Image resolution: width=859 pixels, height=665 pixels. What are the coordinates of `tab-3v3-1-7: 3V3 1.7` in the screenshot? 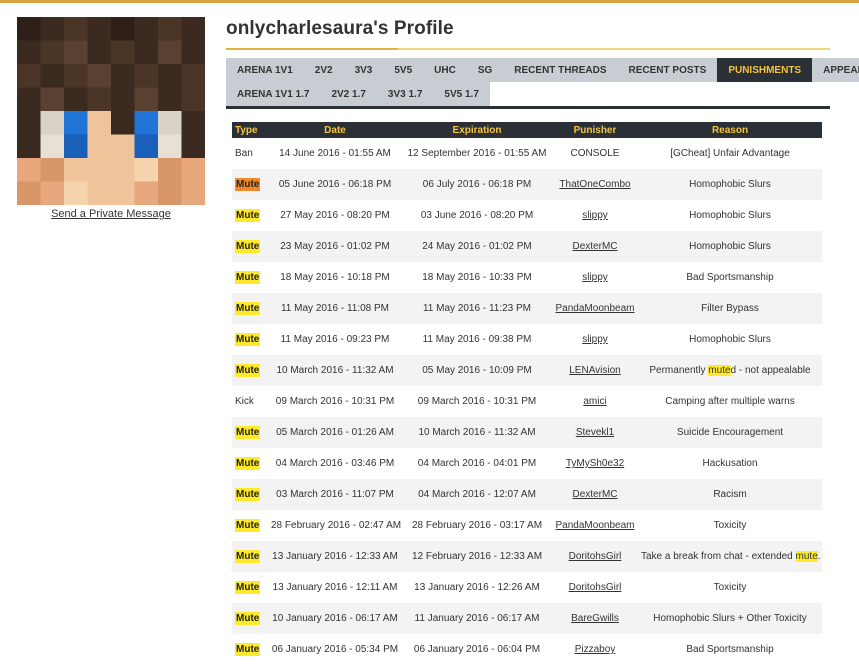 It's located at (405, 94).